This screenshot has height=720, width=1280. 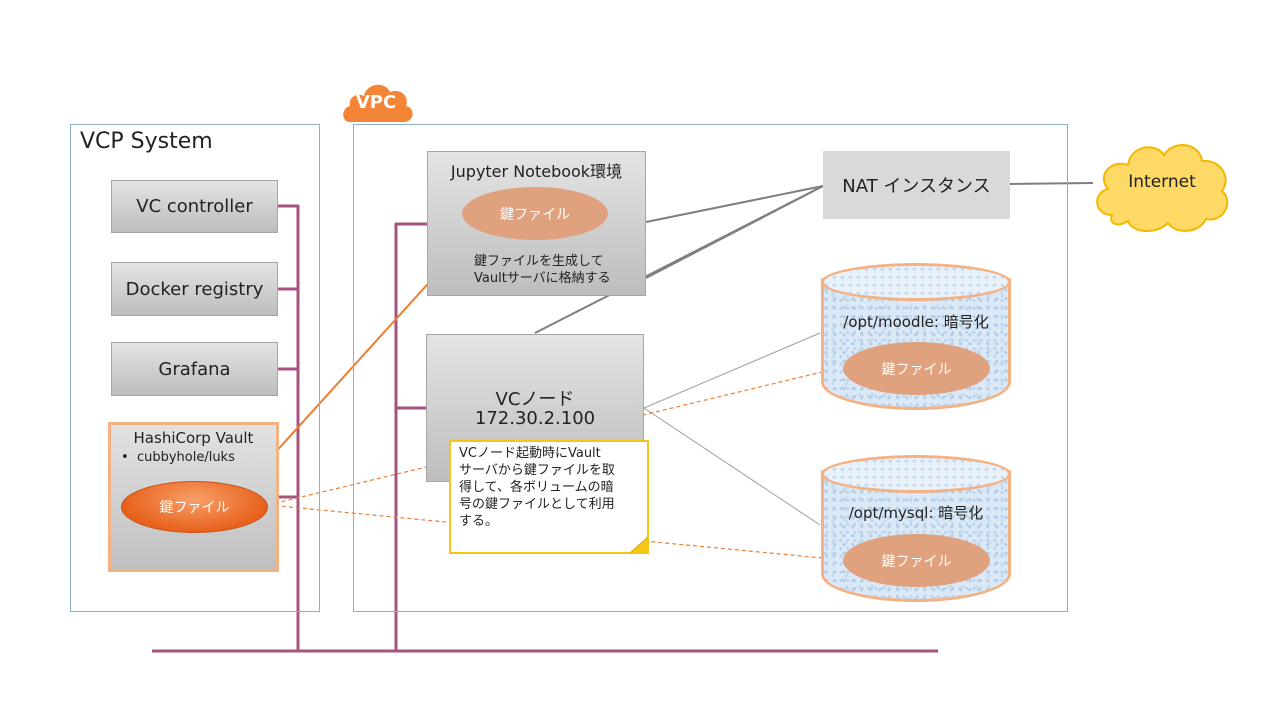 What do you see at coordinates (376, 102) in the screenshot?
I see `vpc-badge-label: VPC` at bounding box center [376, 102].